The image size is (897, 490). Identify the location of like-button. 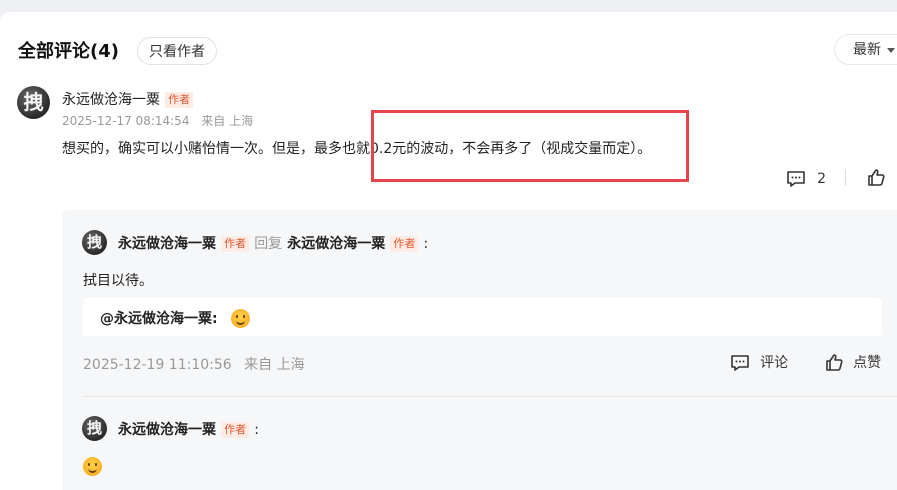
(876, 180).